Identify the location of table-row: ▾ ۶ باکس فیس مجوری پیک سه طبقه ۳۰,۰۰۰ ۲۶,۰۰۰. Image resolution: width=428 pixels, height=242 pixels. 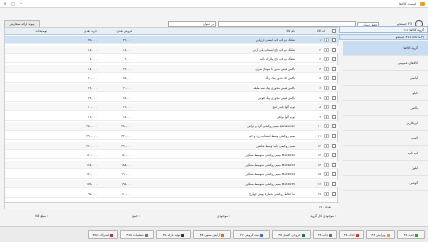
(172, 88).